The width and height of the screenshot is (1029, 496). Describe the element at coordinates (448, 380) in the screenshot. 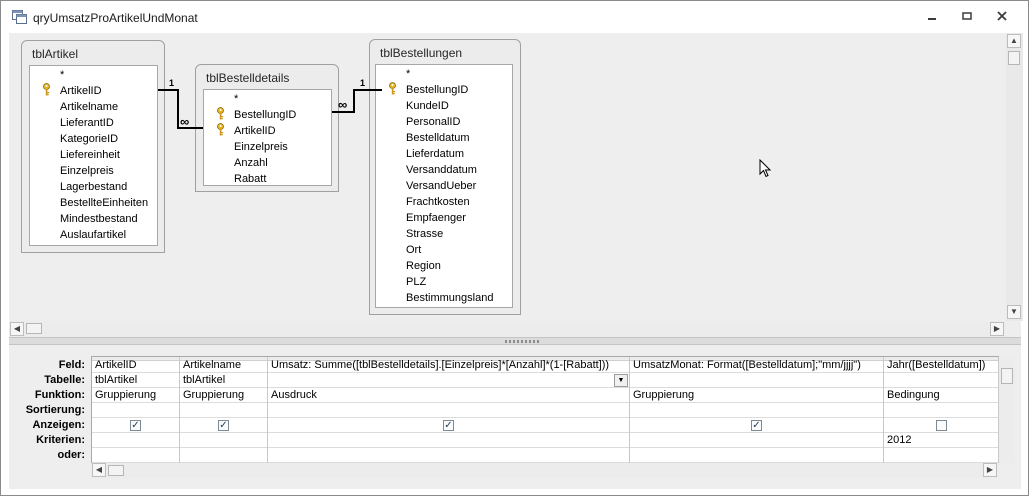

I see `grid-cell-tabelle: ▼` at that location.